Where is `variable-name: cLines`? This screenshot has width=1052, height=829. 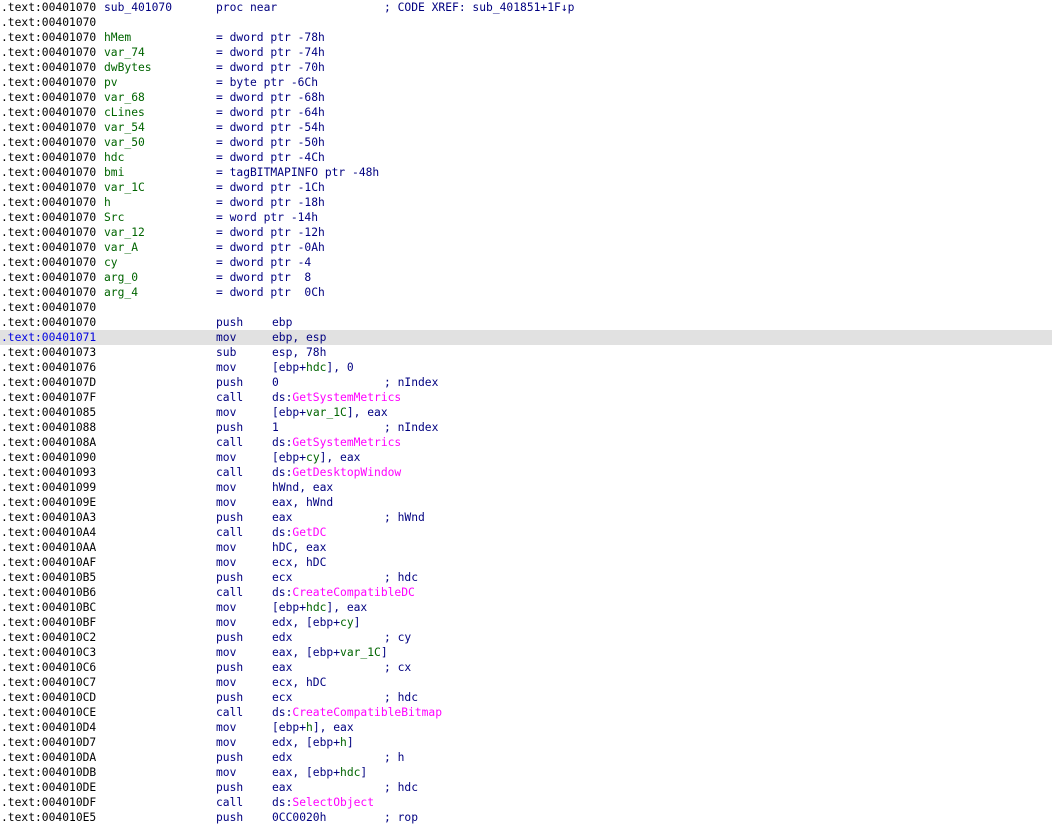 variable-name: cLines is located at coordinates (124, 112).